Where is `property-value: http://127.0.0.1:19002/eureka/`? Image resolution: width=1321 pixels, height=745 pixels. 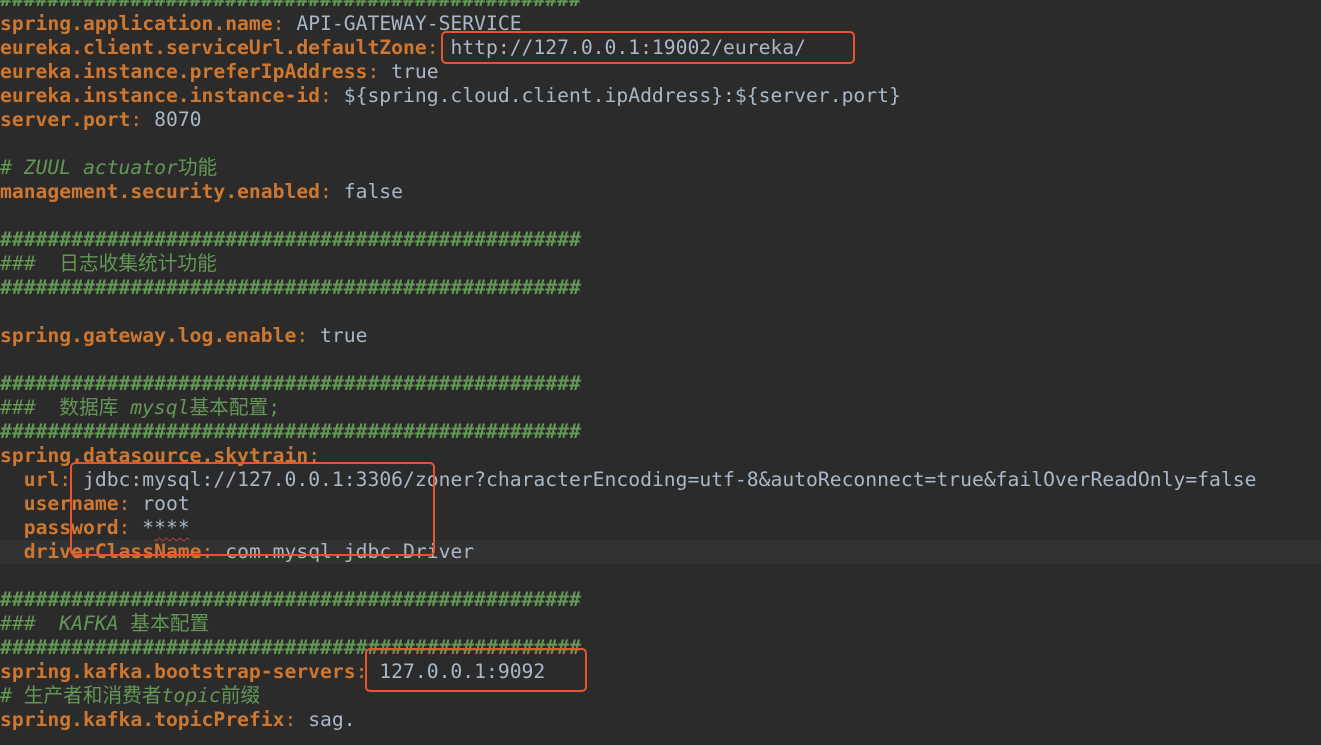 property-value: http://127.0.0.1:19002/eureka/ is located at coordinates (628, 47).